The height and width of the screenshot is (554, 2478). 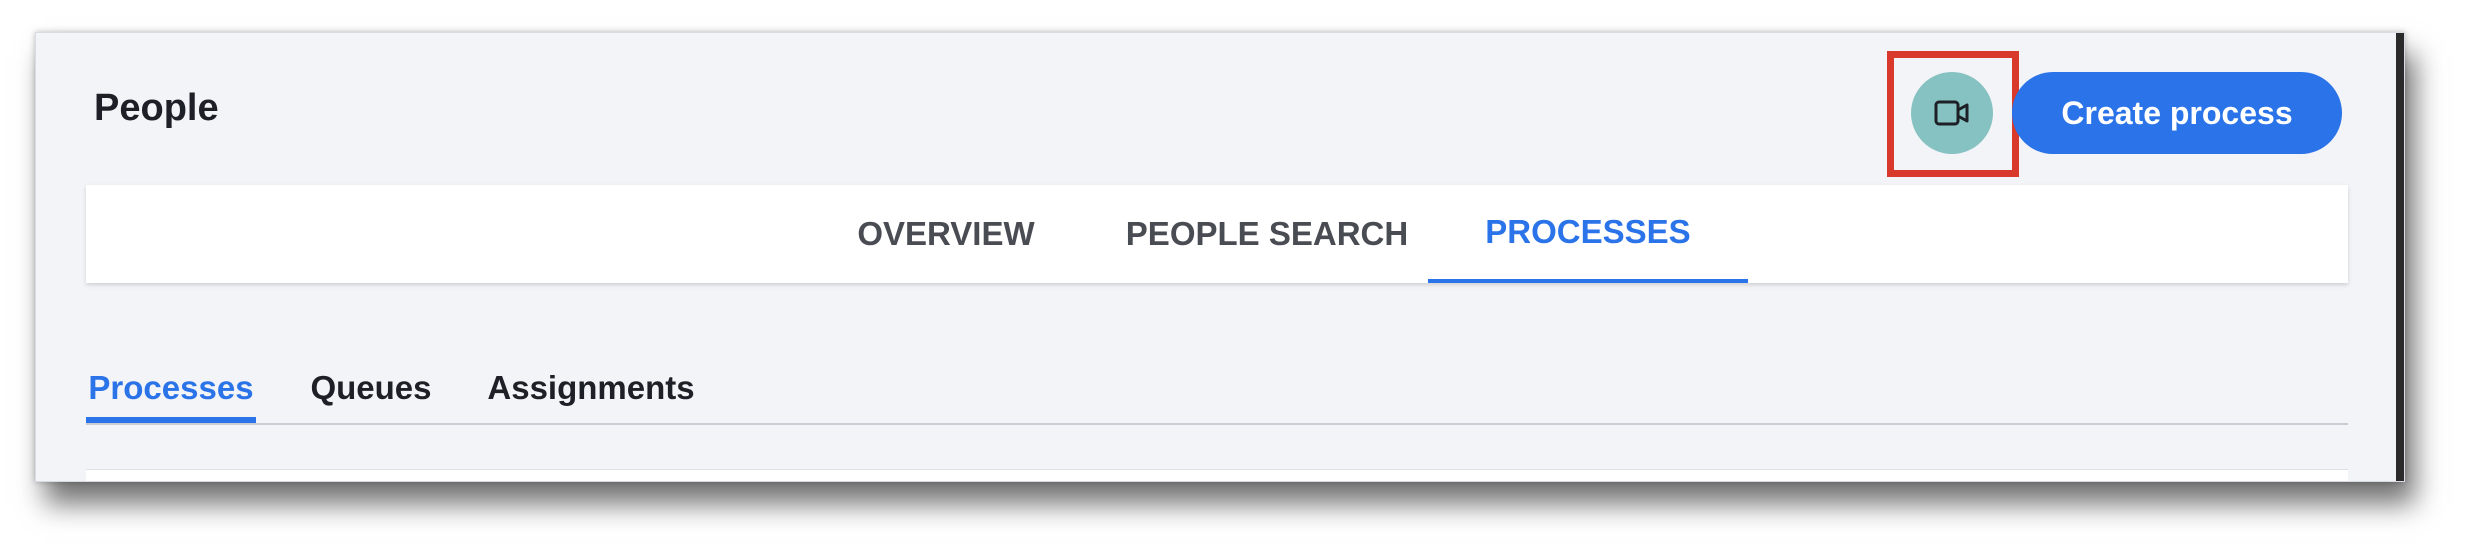 I want to click on video-camera-icon, so click(x=1951, y=113).